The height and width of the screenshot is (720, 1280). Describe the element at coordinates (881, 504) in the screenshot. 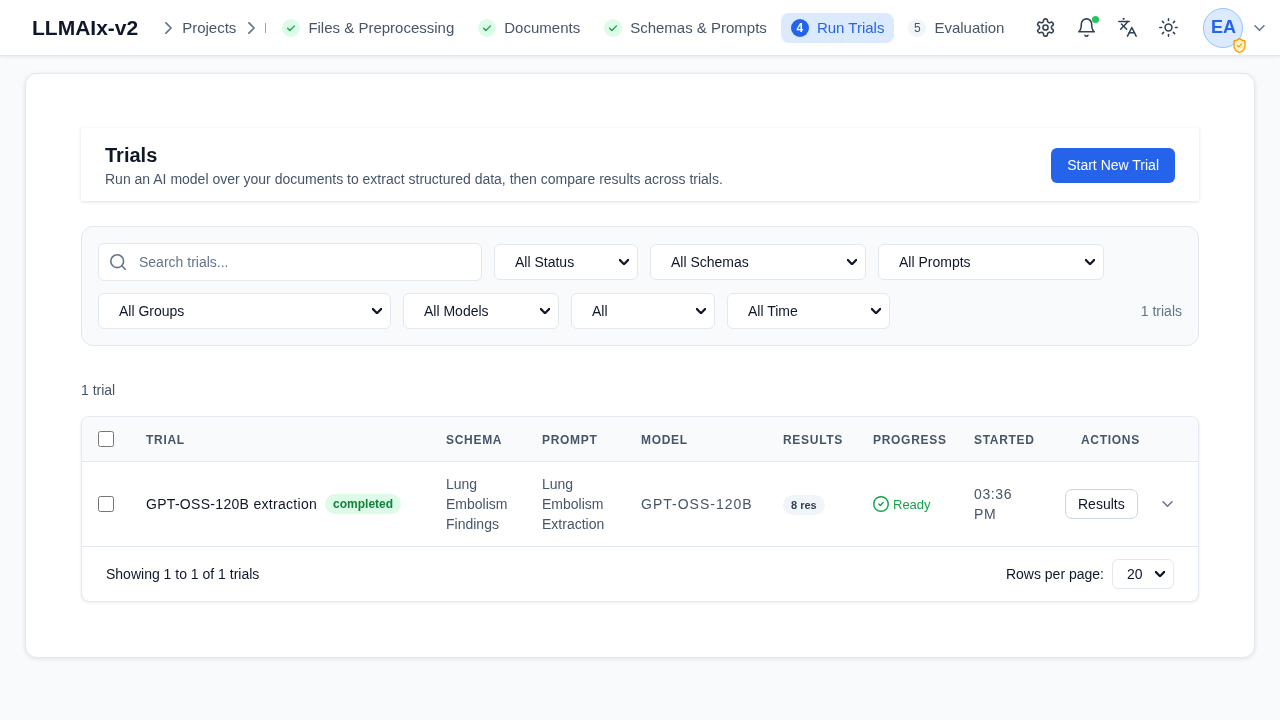

I see `check-circle-icon` at that location.